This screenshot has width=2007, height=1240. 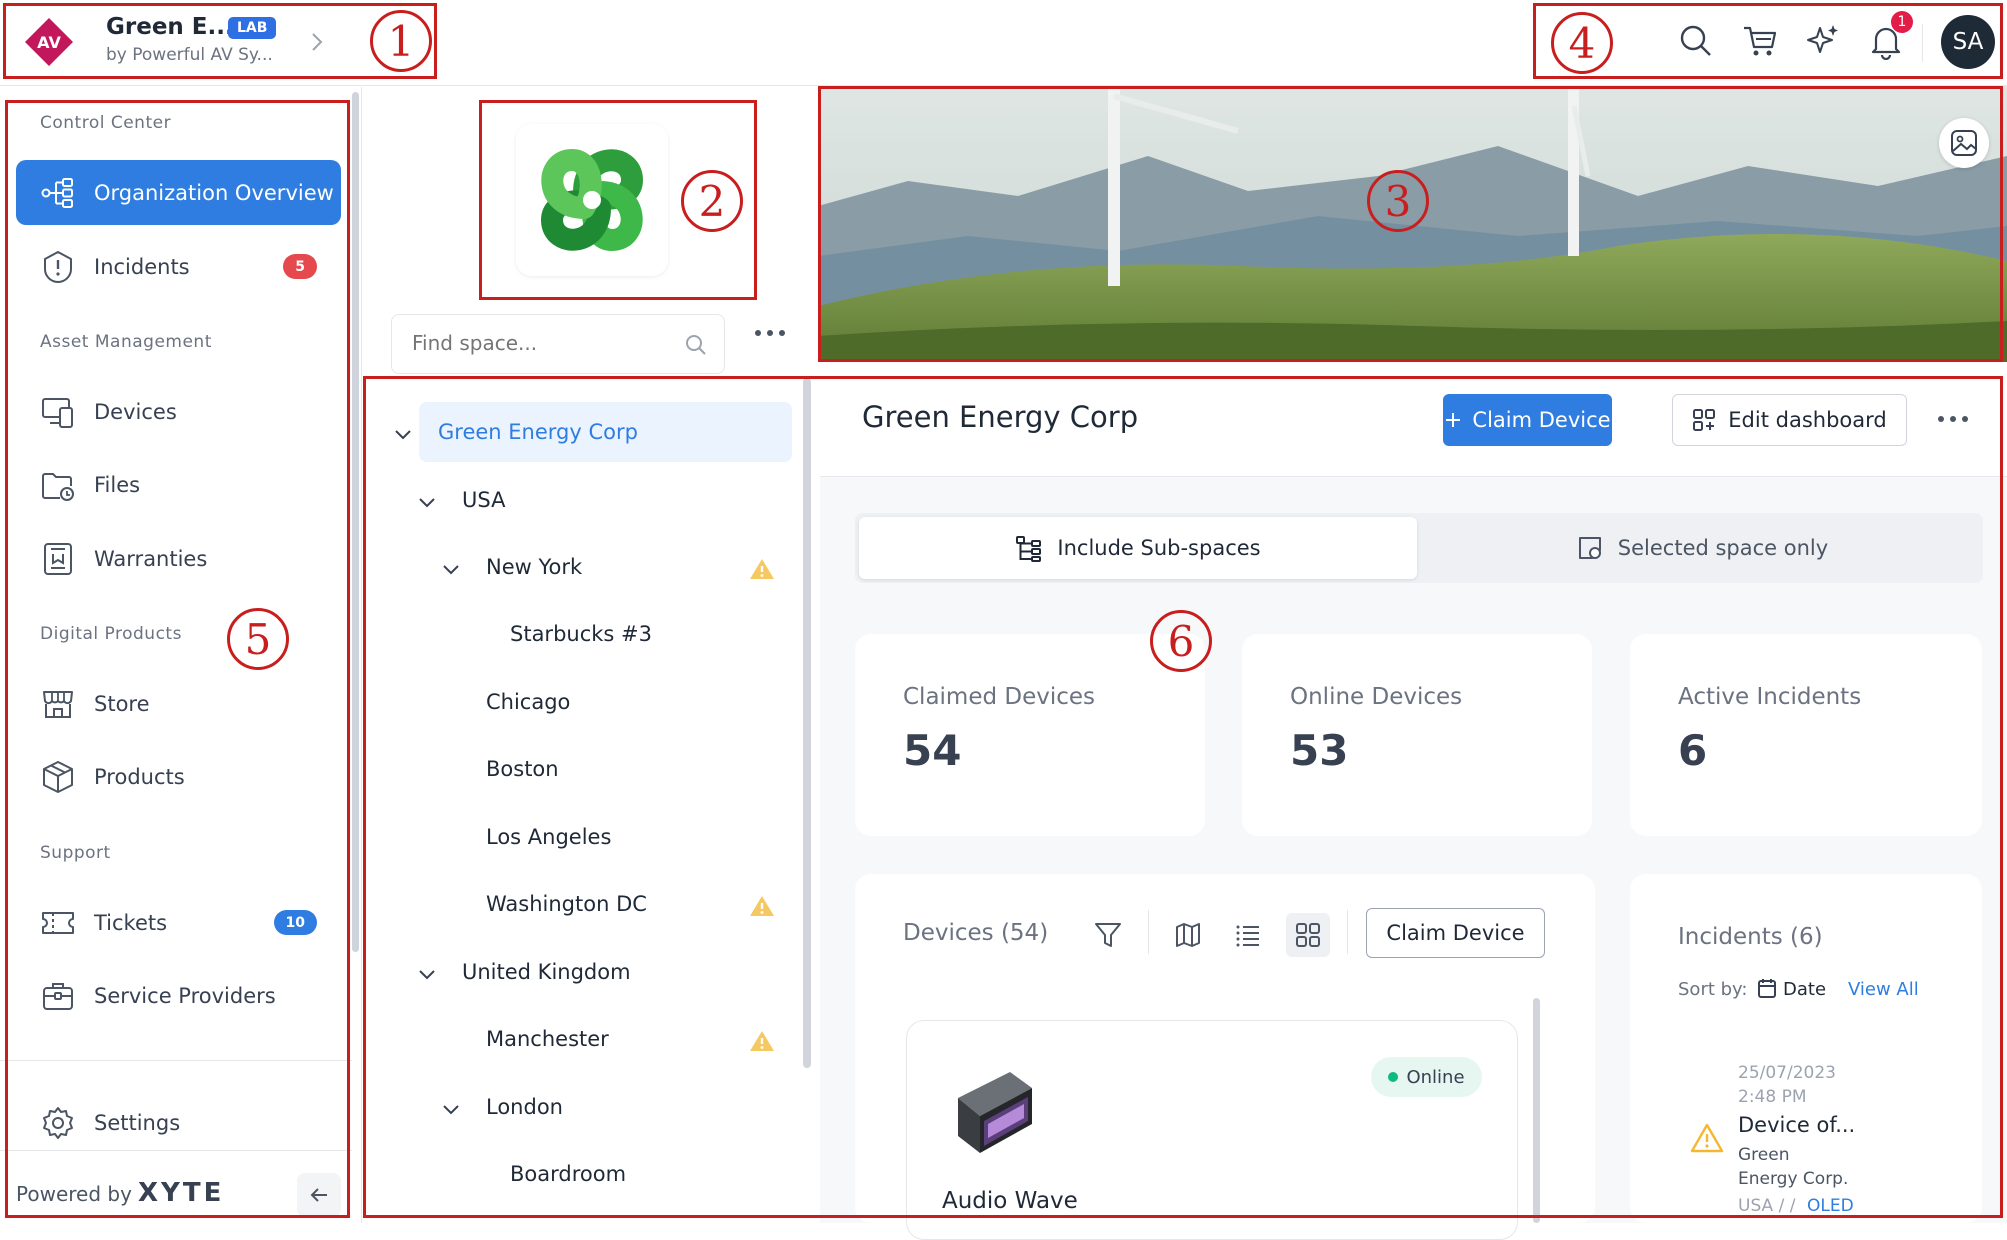 What do you see at coordinates (178, 558) in the screenshot?
I see `sidebar-item-warranties: Warranties` at bounding box center [178, 558].